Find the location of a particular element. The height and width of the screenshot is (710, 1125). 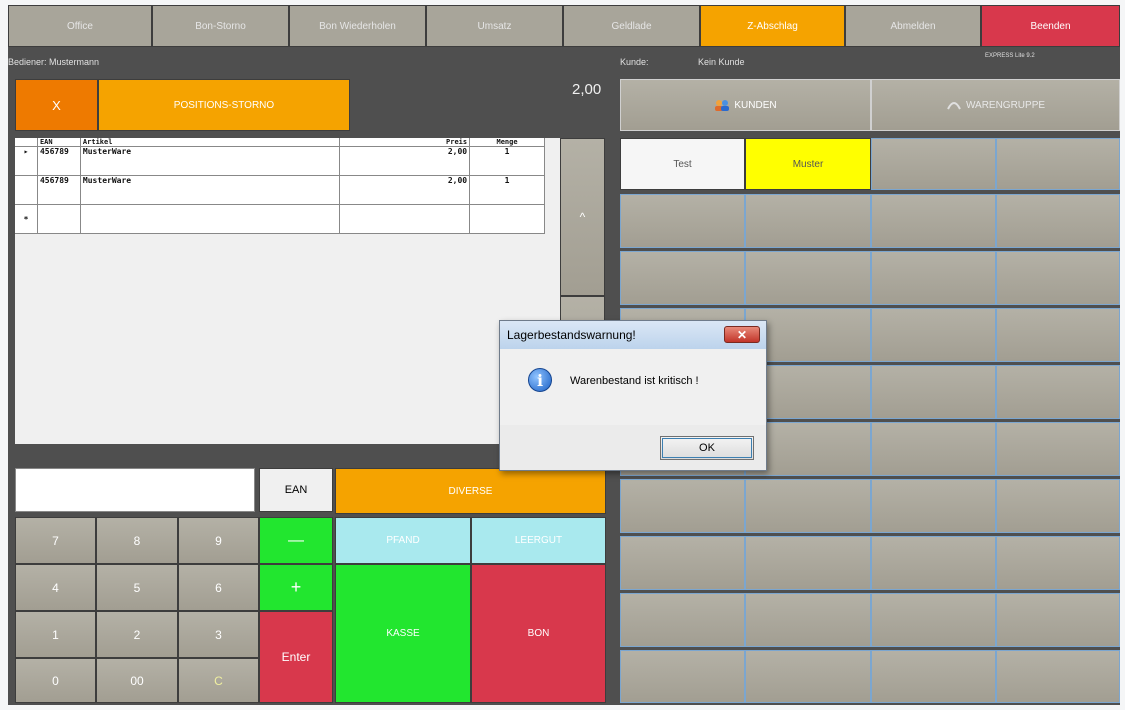

table-new-row: * is located at coordinates (280, 219).